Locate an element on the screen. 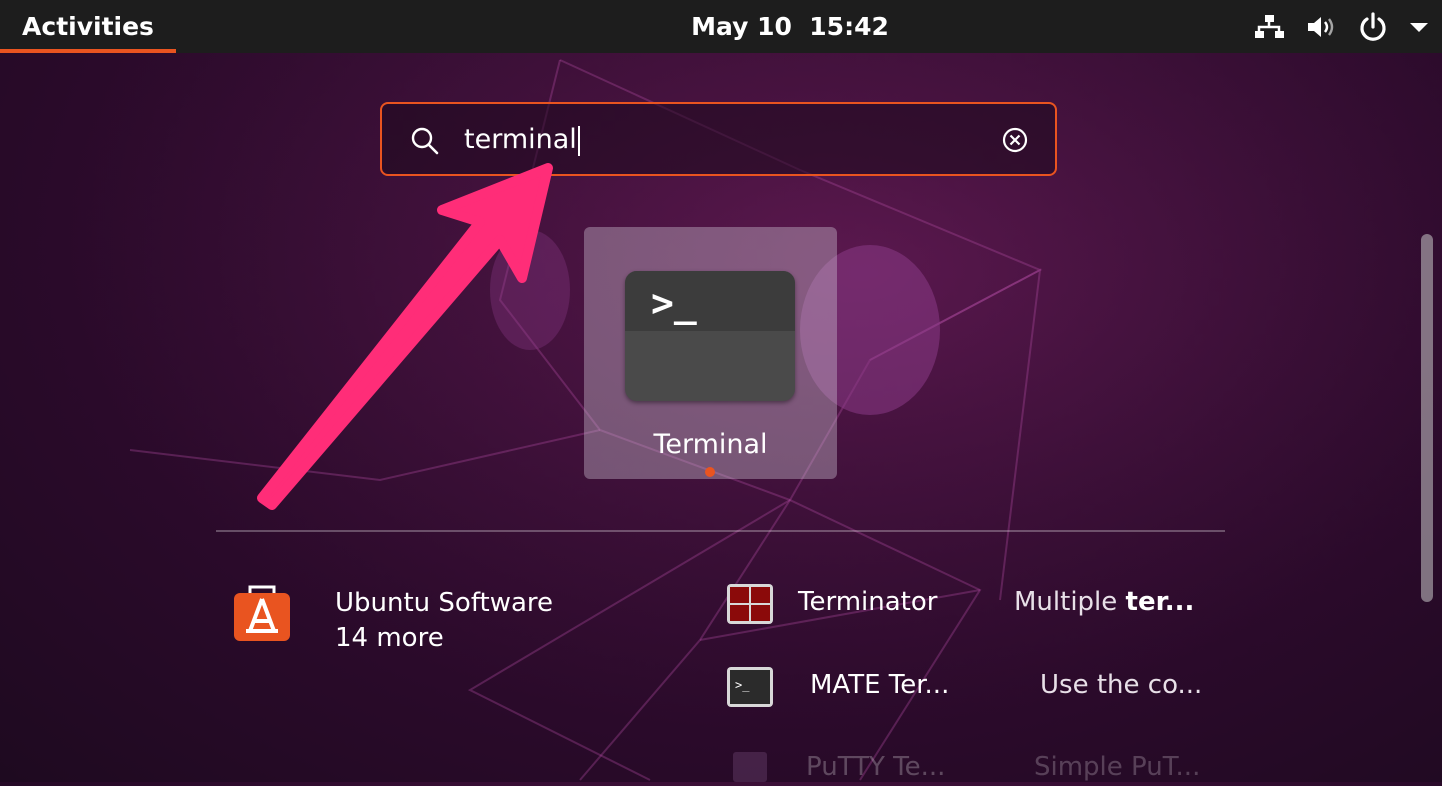 The width and height of the screenshot is (1442, 786). results-divider is located at coordinates (720, 531).